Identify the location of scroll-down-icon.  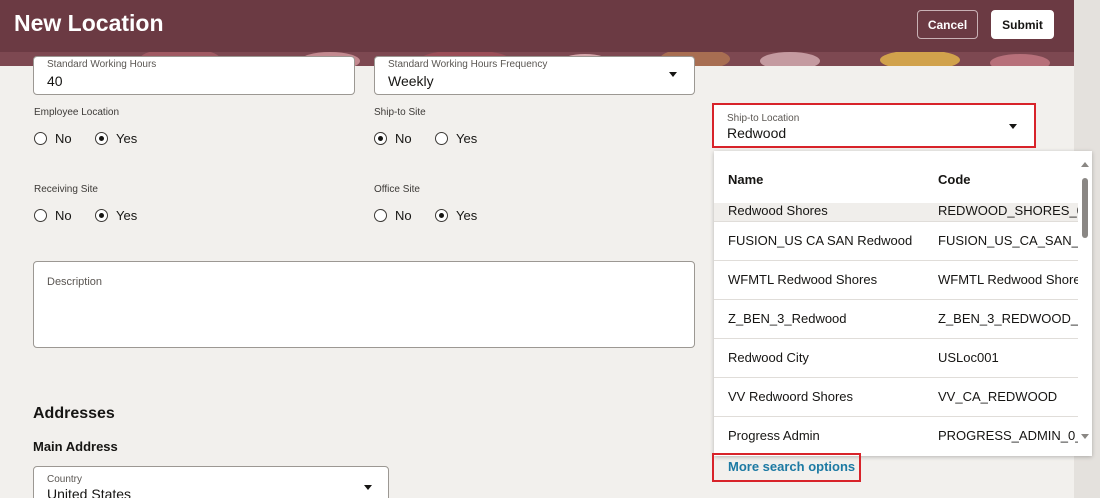
(1085, 436).